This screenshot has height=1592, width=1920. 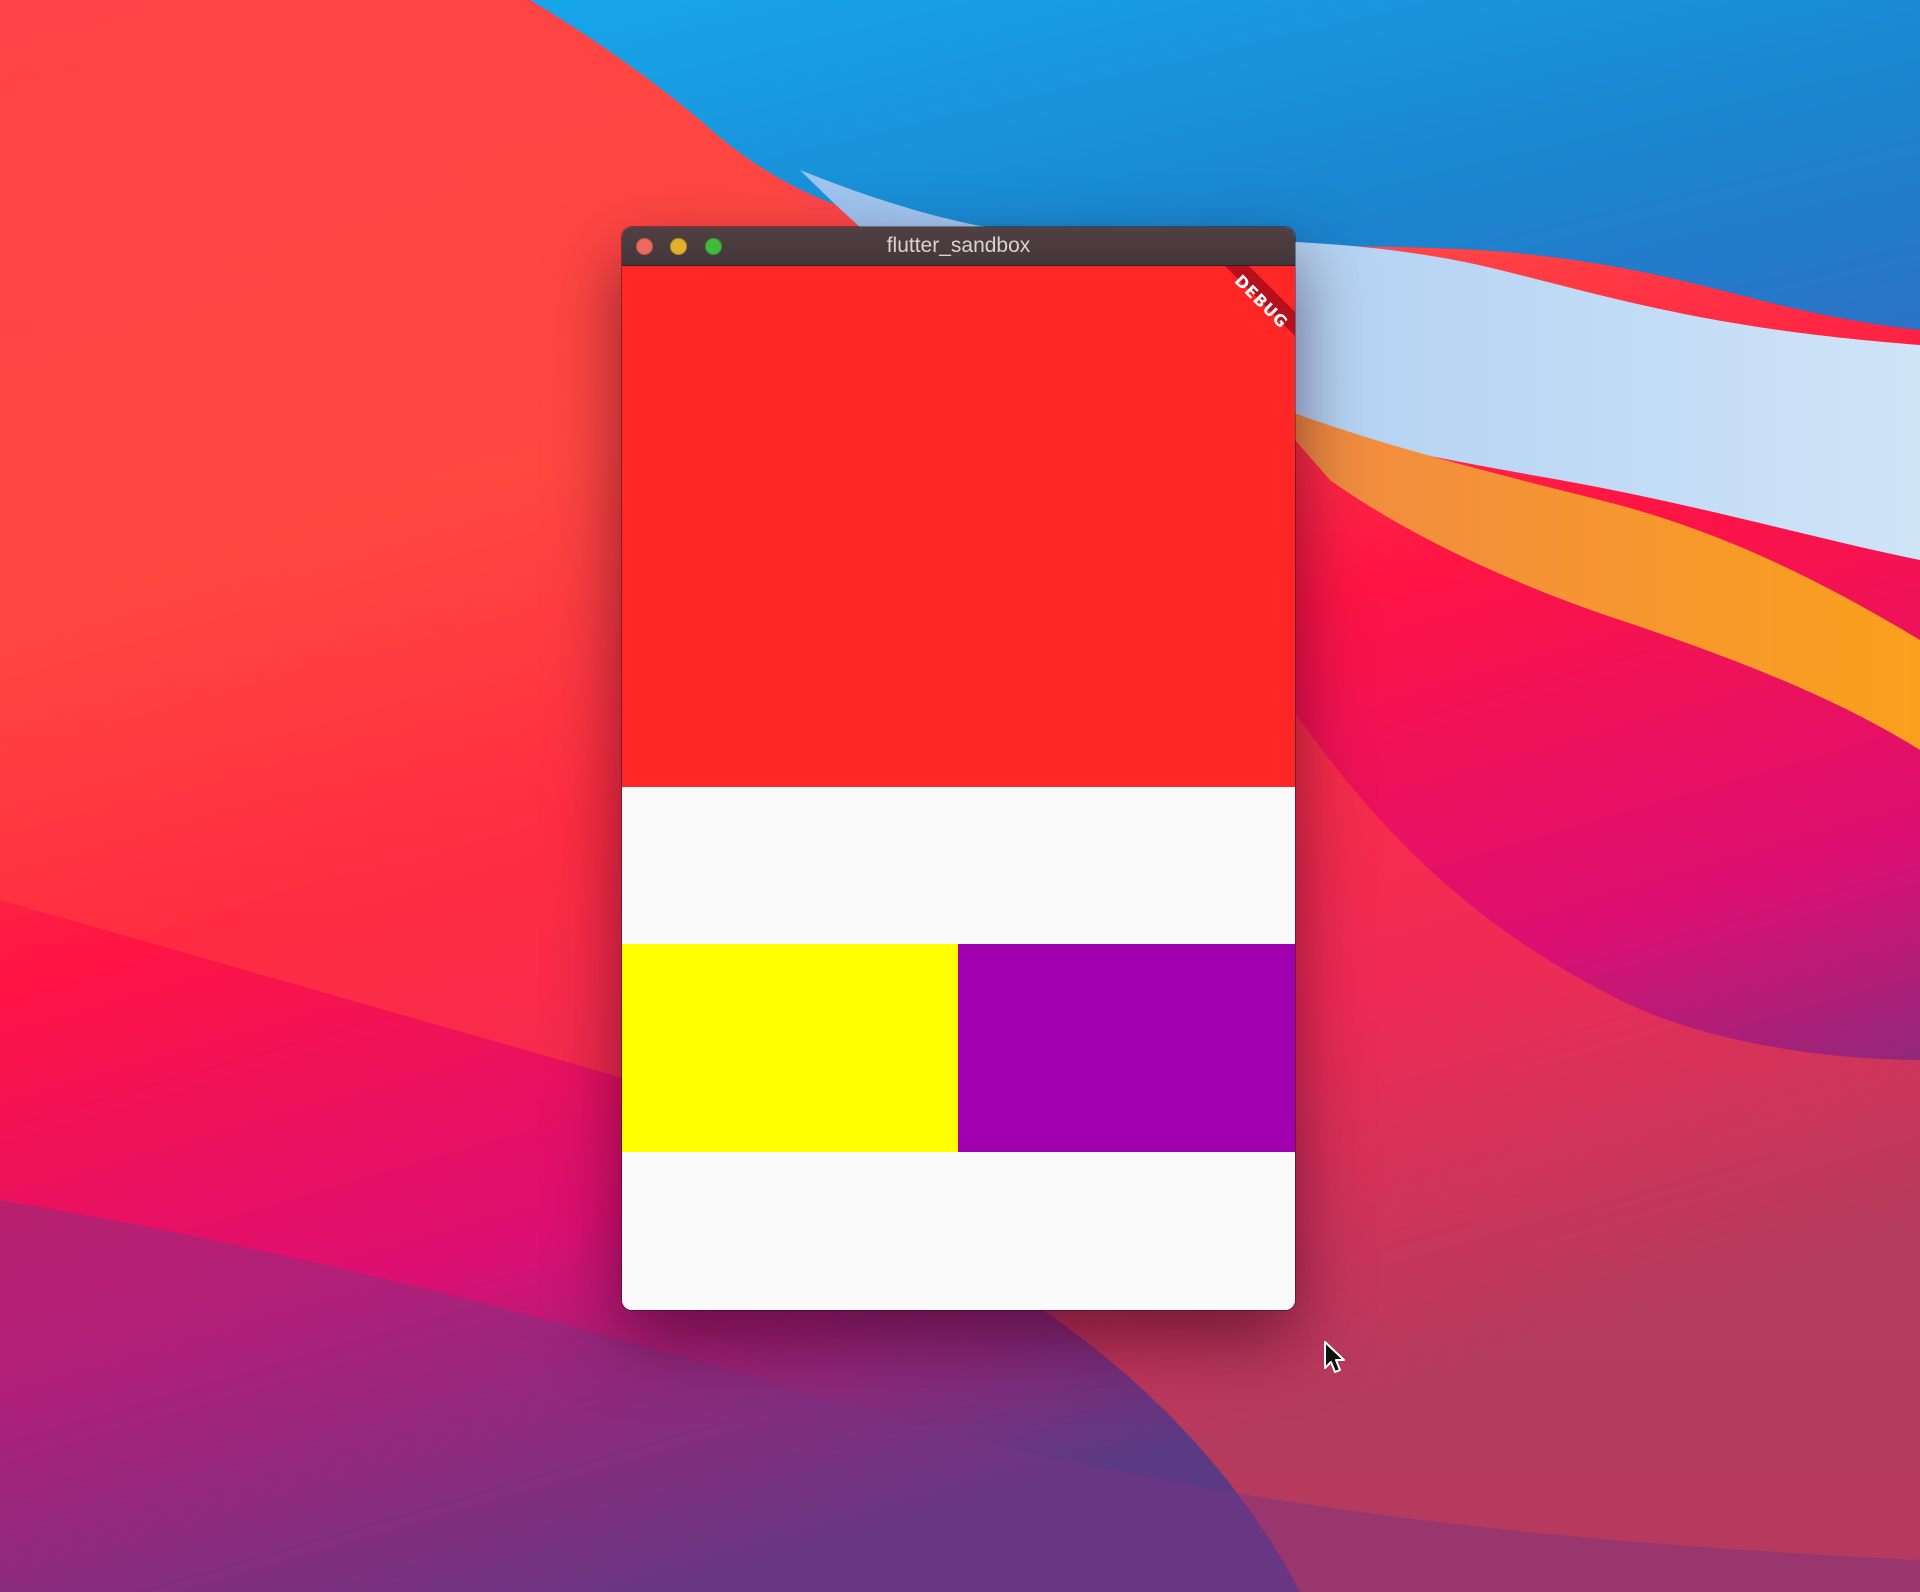 What do you see at coordinates (1126, 1048) in the screenshot?
I see `bottom-right-purple-block` at bounding box center [1126, 1048].